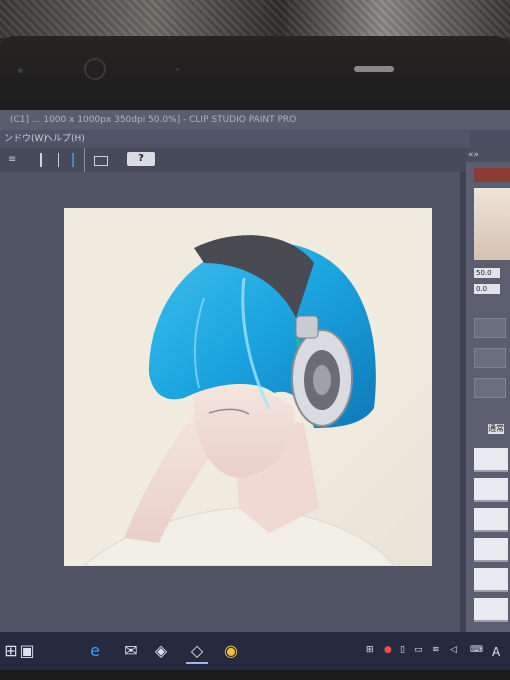 Image resolution: width=510 pixels, height=680 pixels. Describe the element at coordinates (235, 139) in the screenshot. I see `menu-bar: ンドウ(W) ヘルプ(H)` at that location.